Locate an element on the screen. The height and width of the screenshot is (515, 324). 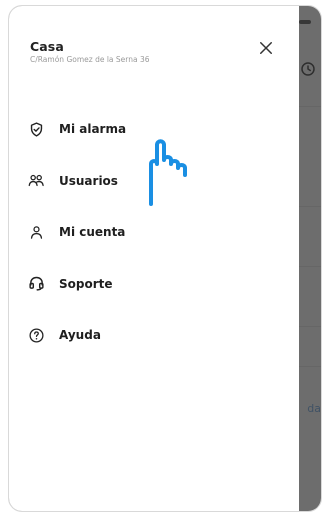
menu-item-soporte: Soporte is located at coordinates (147, 284).